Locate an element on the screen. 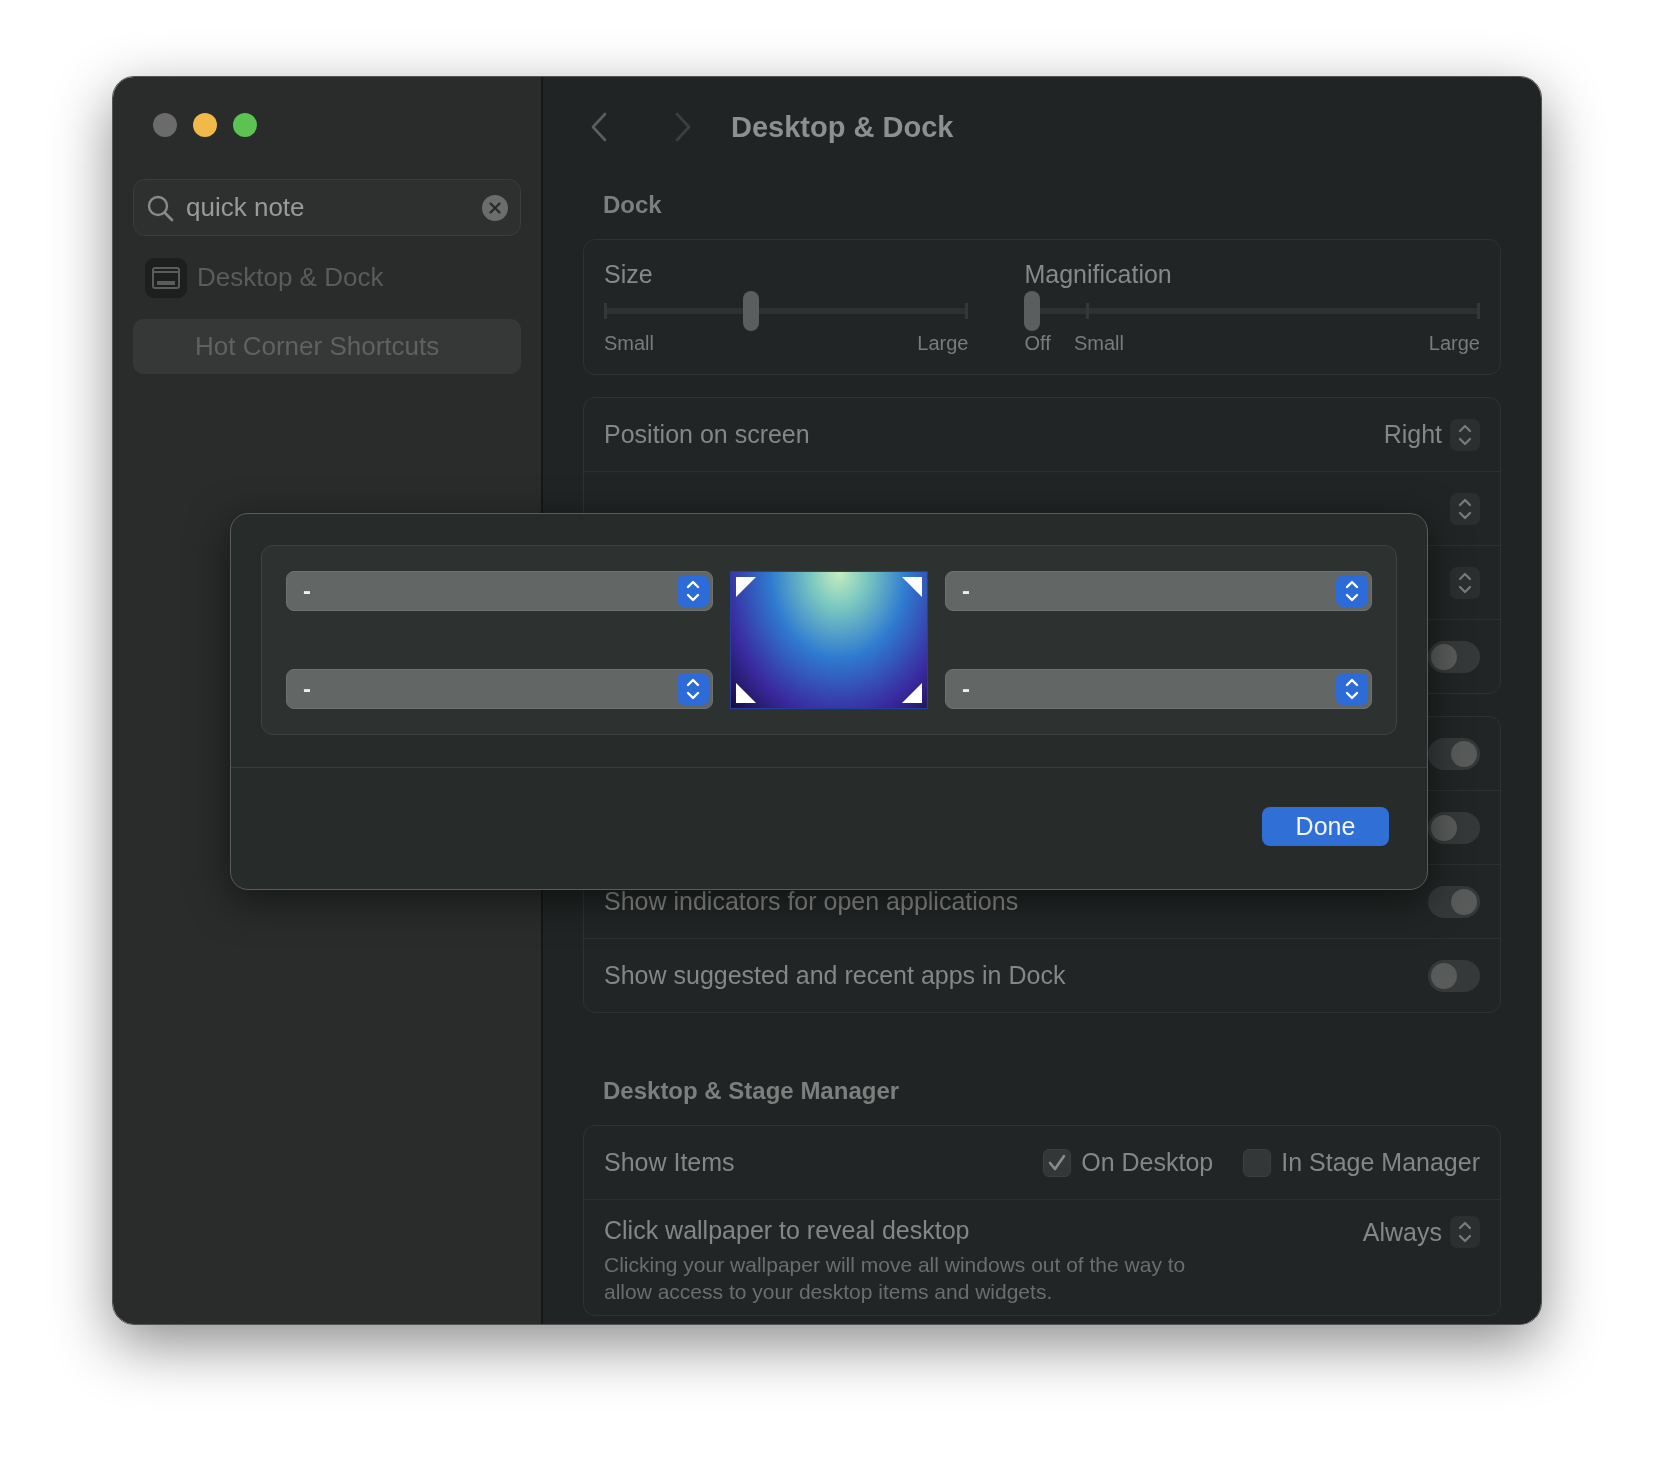 Image resolution: width=1654 pixels, height=1474 pixels. section-heading: Dock is located at coordinates (632, 205).